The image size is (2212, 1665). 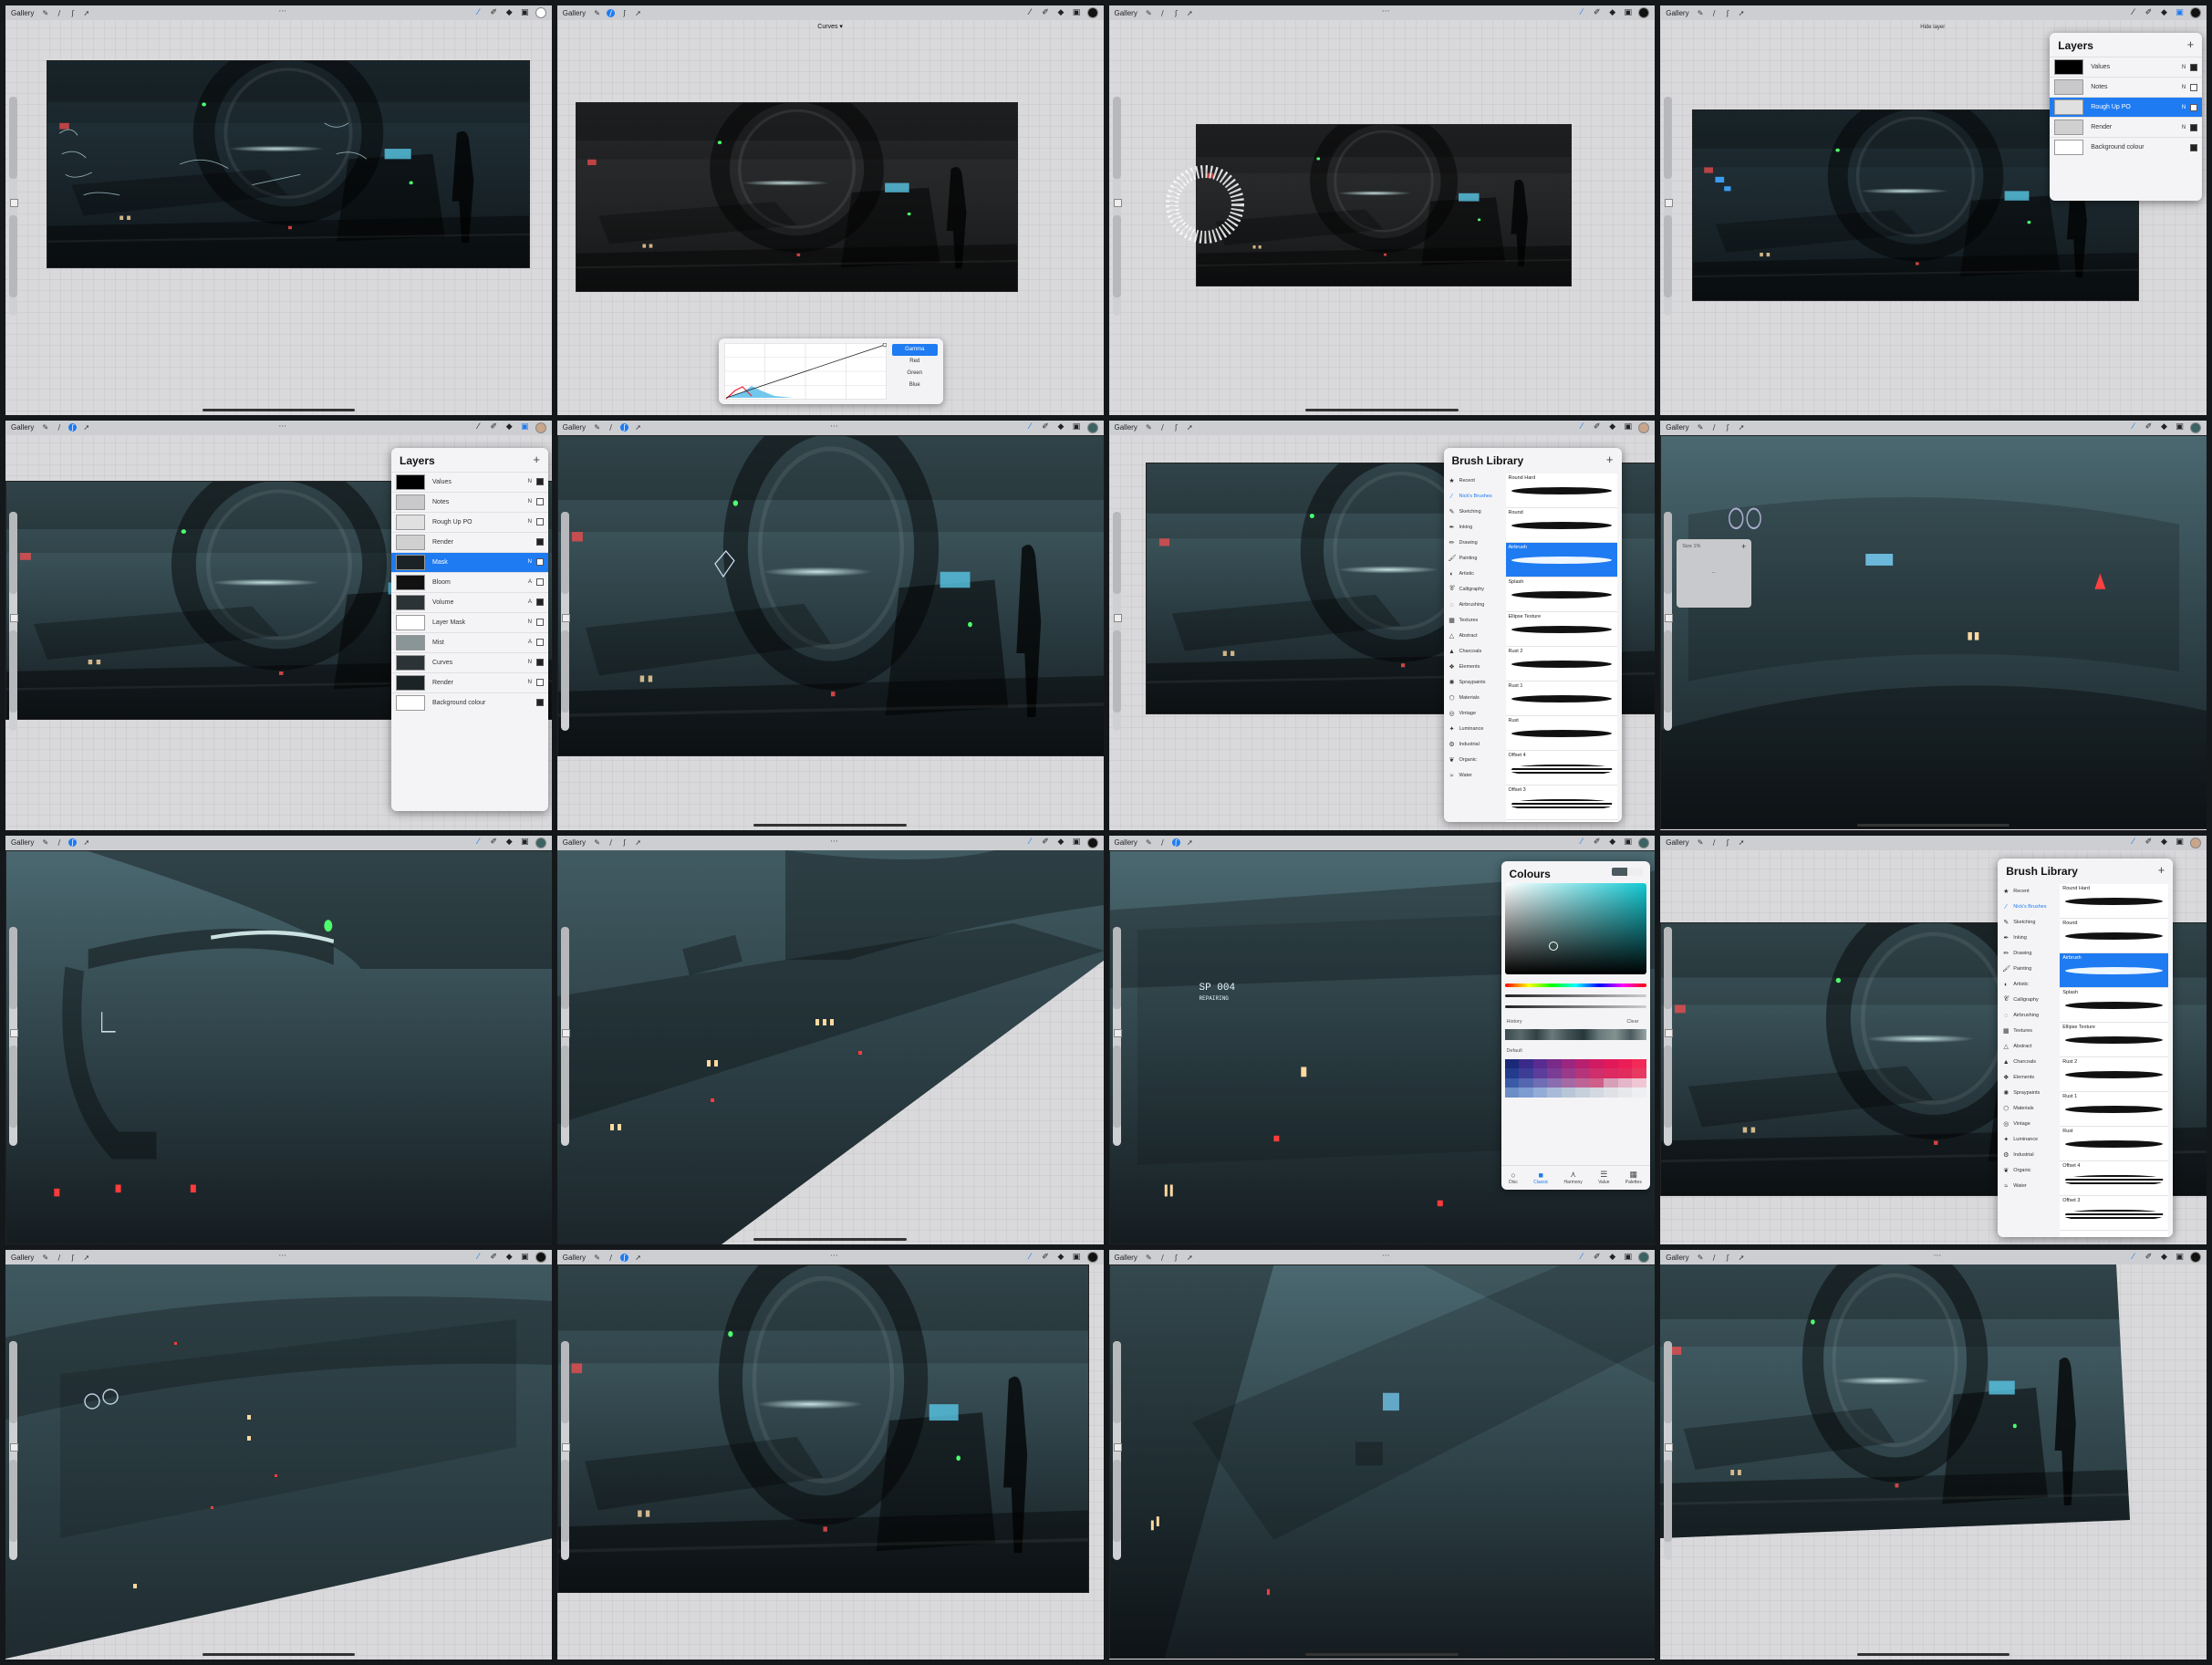 I want to click on brush-size-slider, so click(x=1669, y=552).